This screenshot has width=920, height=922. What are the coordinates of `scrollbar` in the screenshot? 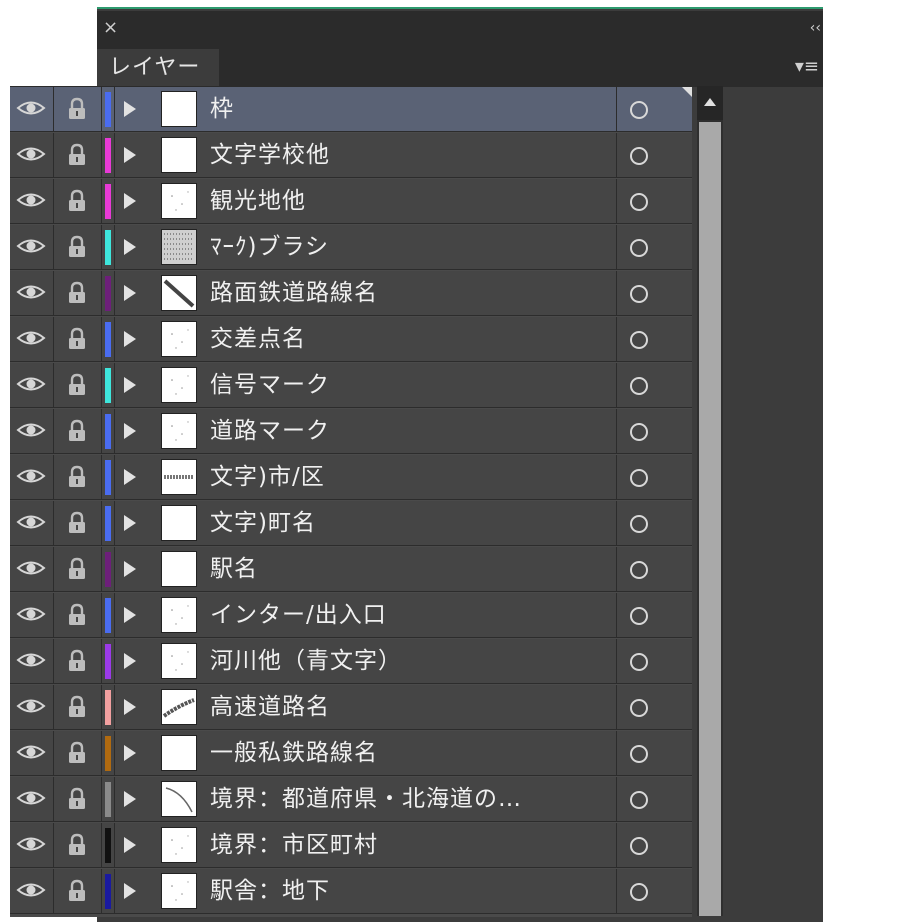 It's located at (710, 501).